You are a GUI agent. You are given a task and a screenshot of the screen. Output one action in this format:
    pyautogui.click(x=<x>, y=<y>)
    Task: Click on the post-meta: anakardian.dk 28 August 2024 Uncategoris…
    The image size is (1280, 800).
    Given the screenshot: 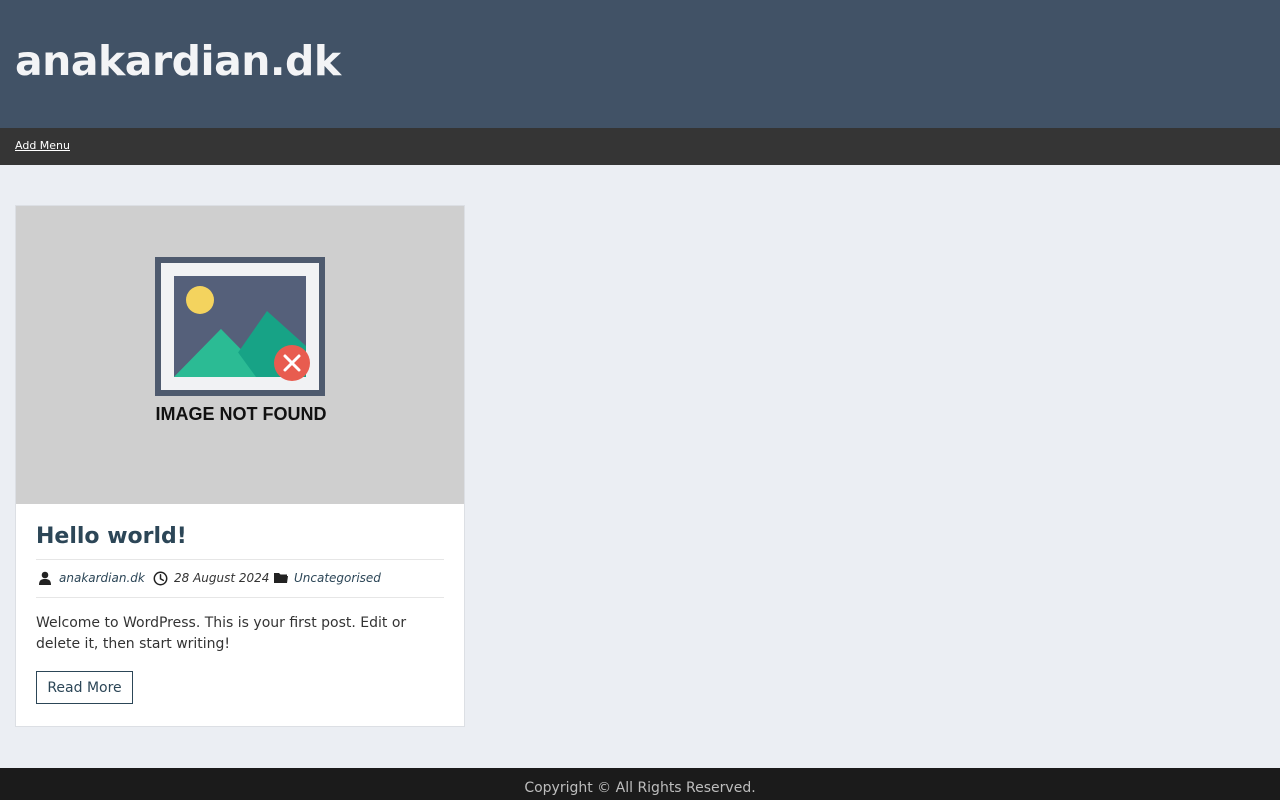 What is the action you would take?
    pyautogui.click(x=240, y=578)
    